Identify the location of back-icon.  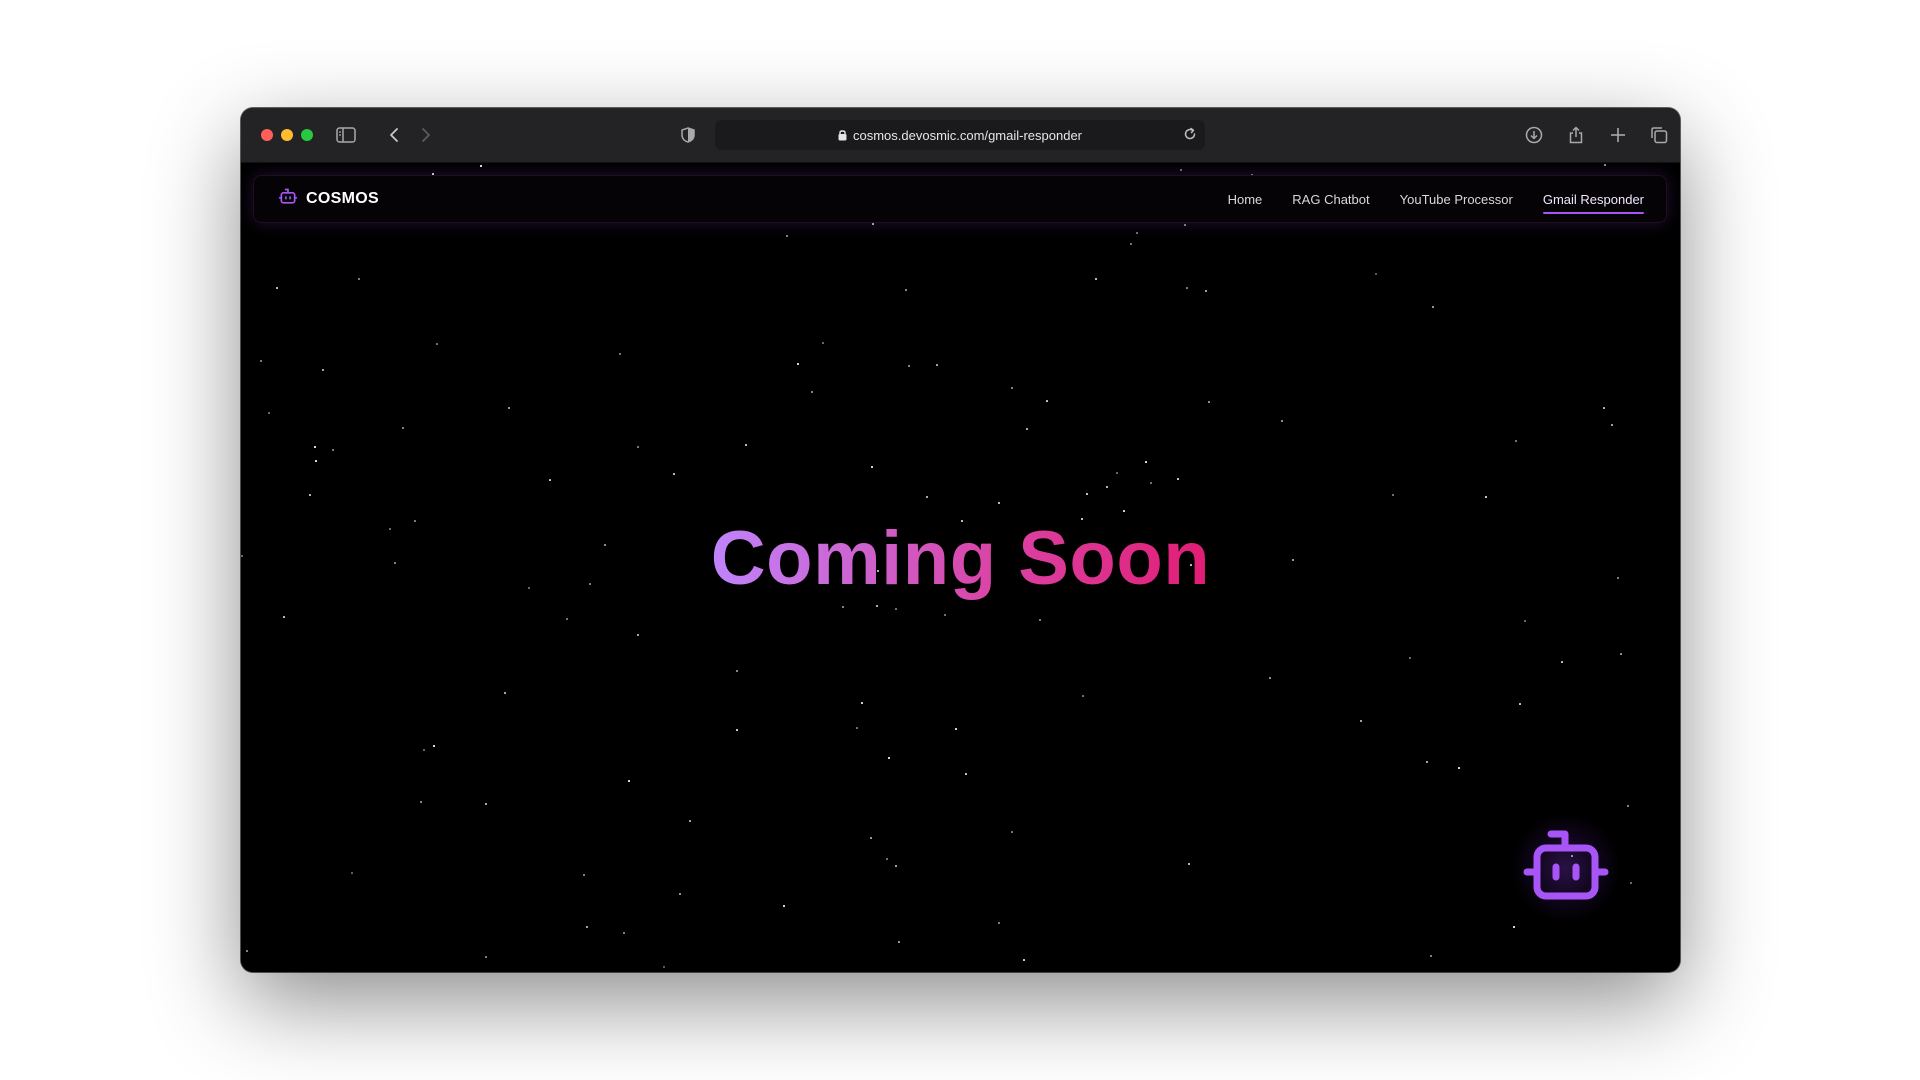
(394, 135).